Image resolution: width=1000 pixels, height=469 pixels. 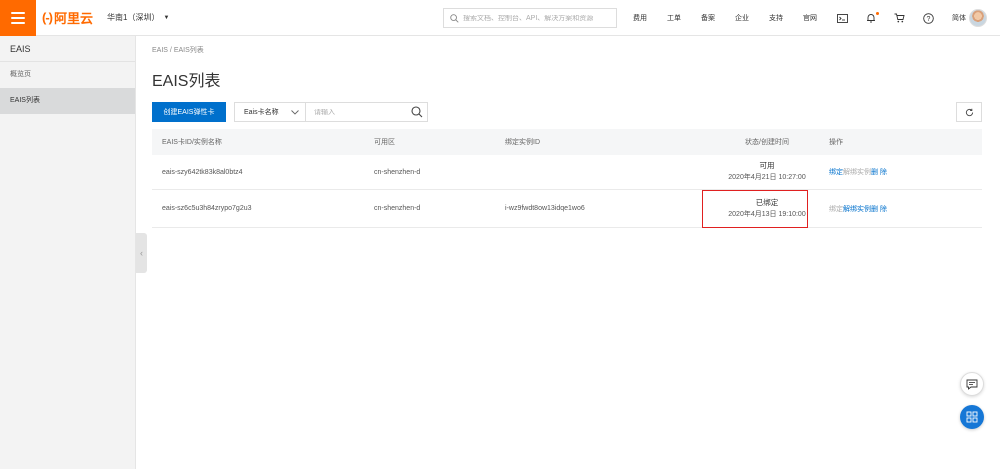 I want to click on region-selector: 华南1（深圳） ▼, so click(x=138, y=17).